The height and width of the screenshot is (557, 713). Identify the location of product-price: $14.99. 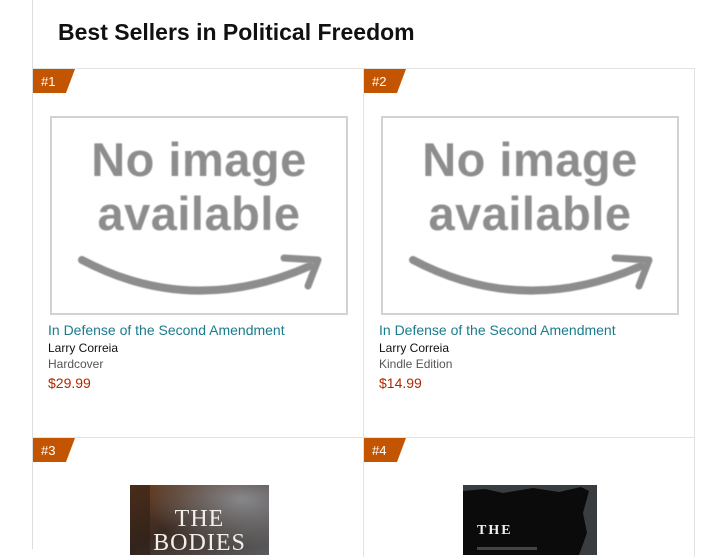
(400, 383).